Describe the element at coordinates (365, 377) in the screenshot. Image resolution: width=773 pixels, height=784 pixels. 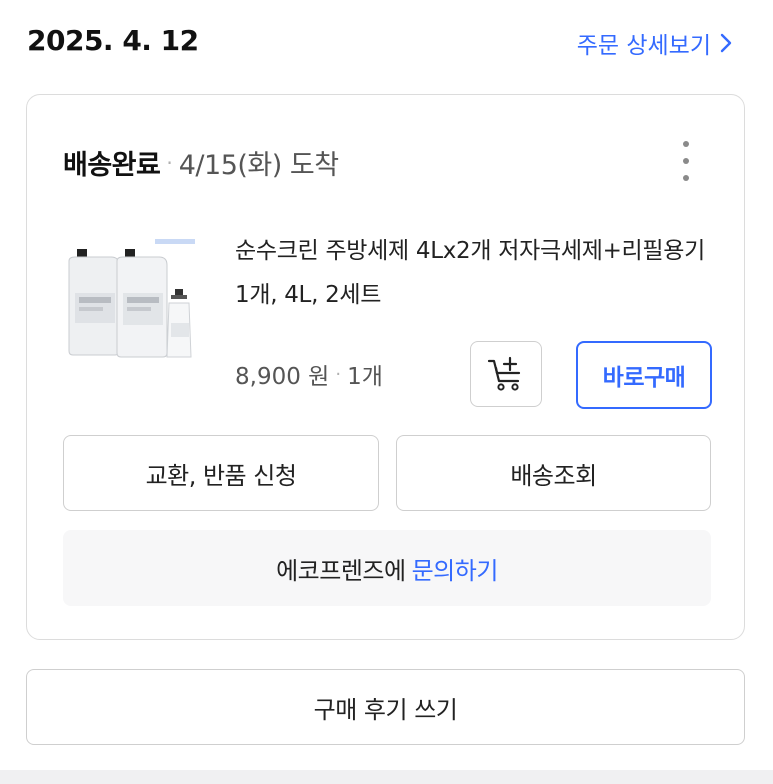
I see `product-quantity: 1개` at that location.